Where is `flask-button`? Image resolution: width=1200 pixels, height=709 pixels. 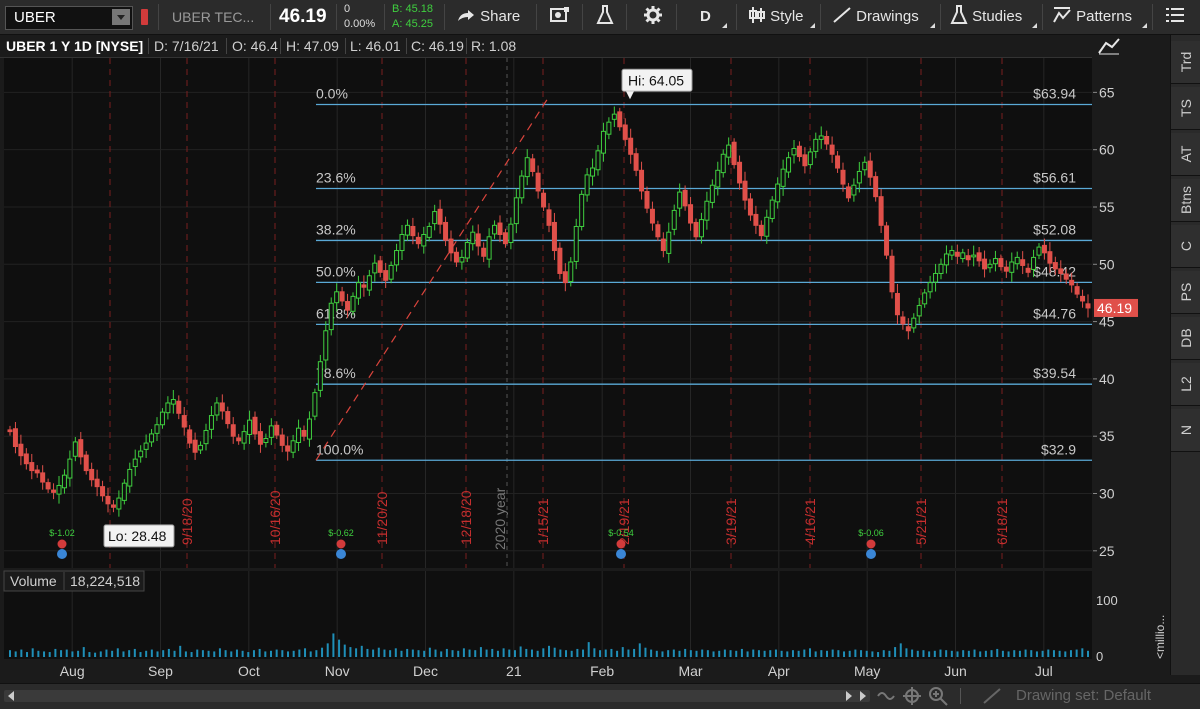 flask-button is located at coordinates (605, 17).